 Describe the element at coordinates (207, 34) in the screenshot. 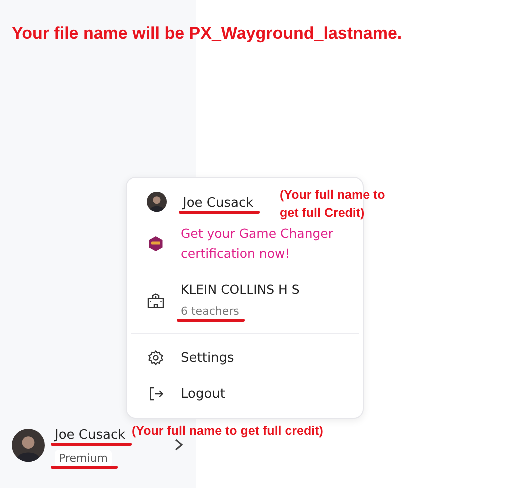

I see `annotation-text: Your file name will be PX_Wayground_lastname.` at that location.